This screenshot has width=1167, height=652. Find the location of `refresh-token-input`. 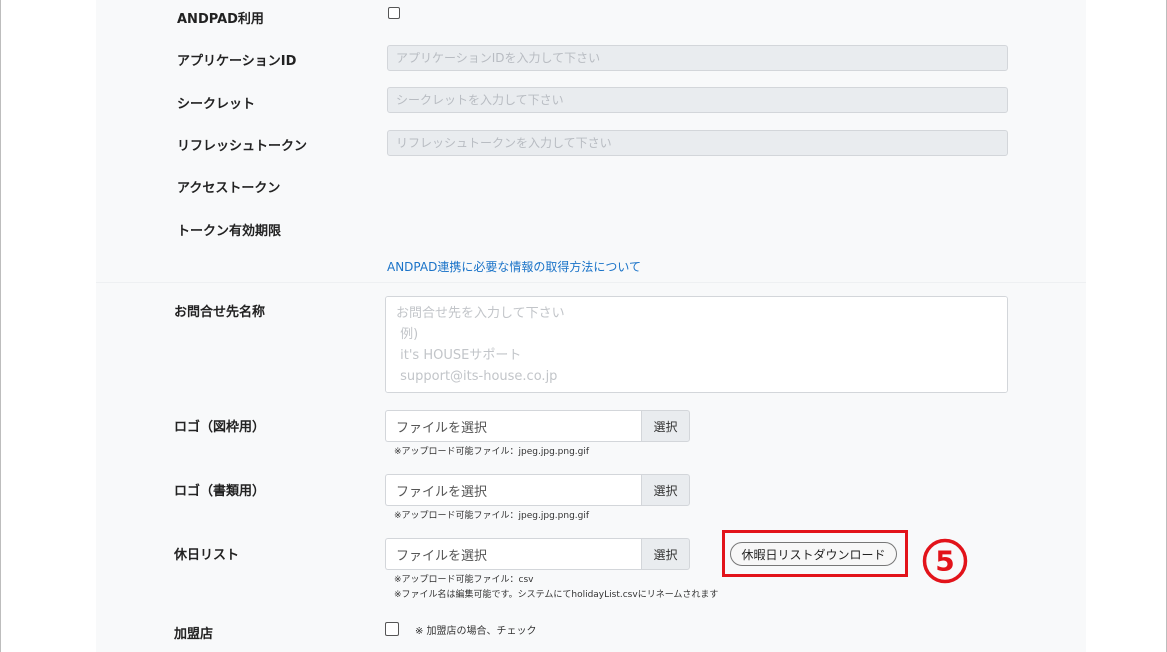

refresh-token-input is located at coordinates (697, 143).